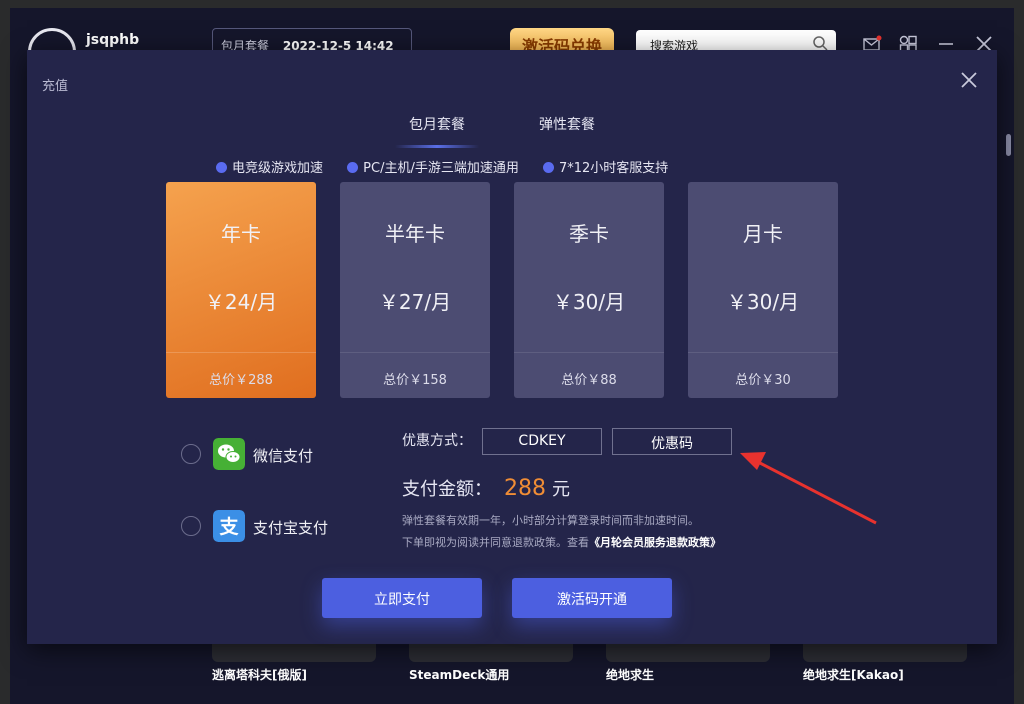  I want to click on app-name: jsqphb, so click(113, 40).